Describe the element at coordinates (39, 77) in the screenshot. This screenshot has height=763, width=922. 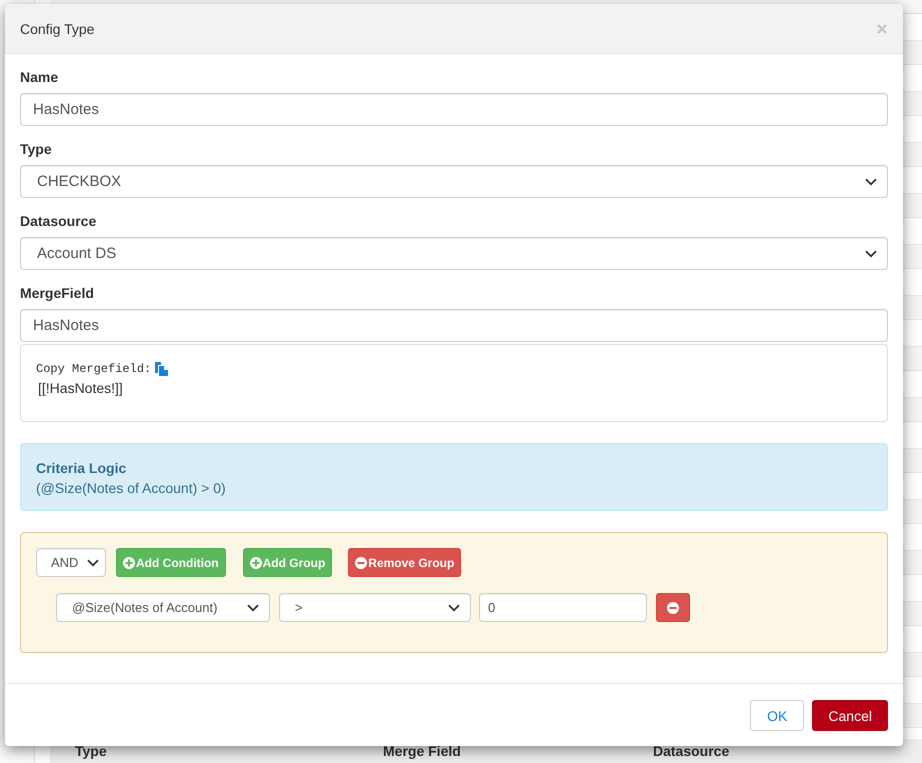
I see `field-label: Name` at that location.